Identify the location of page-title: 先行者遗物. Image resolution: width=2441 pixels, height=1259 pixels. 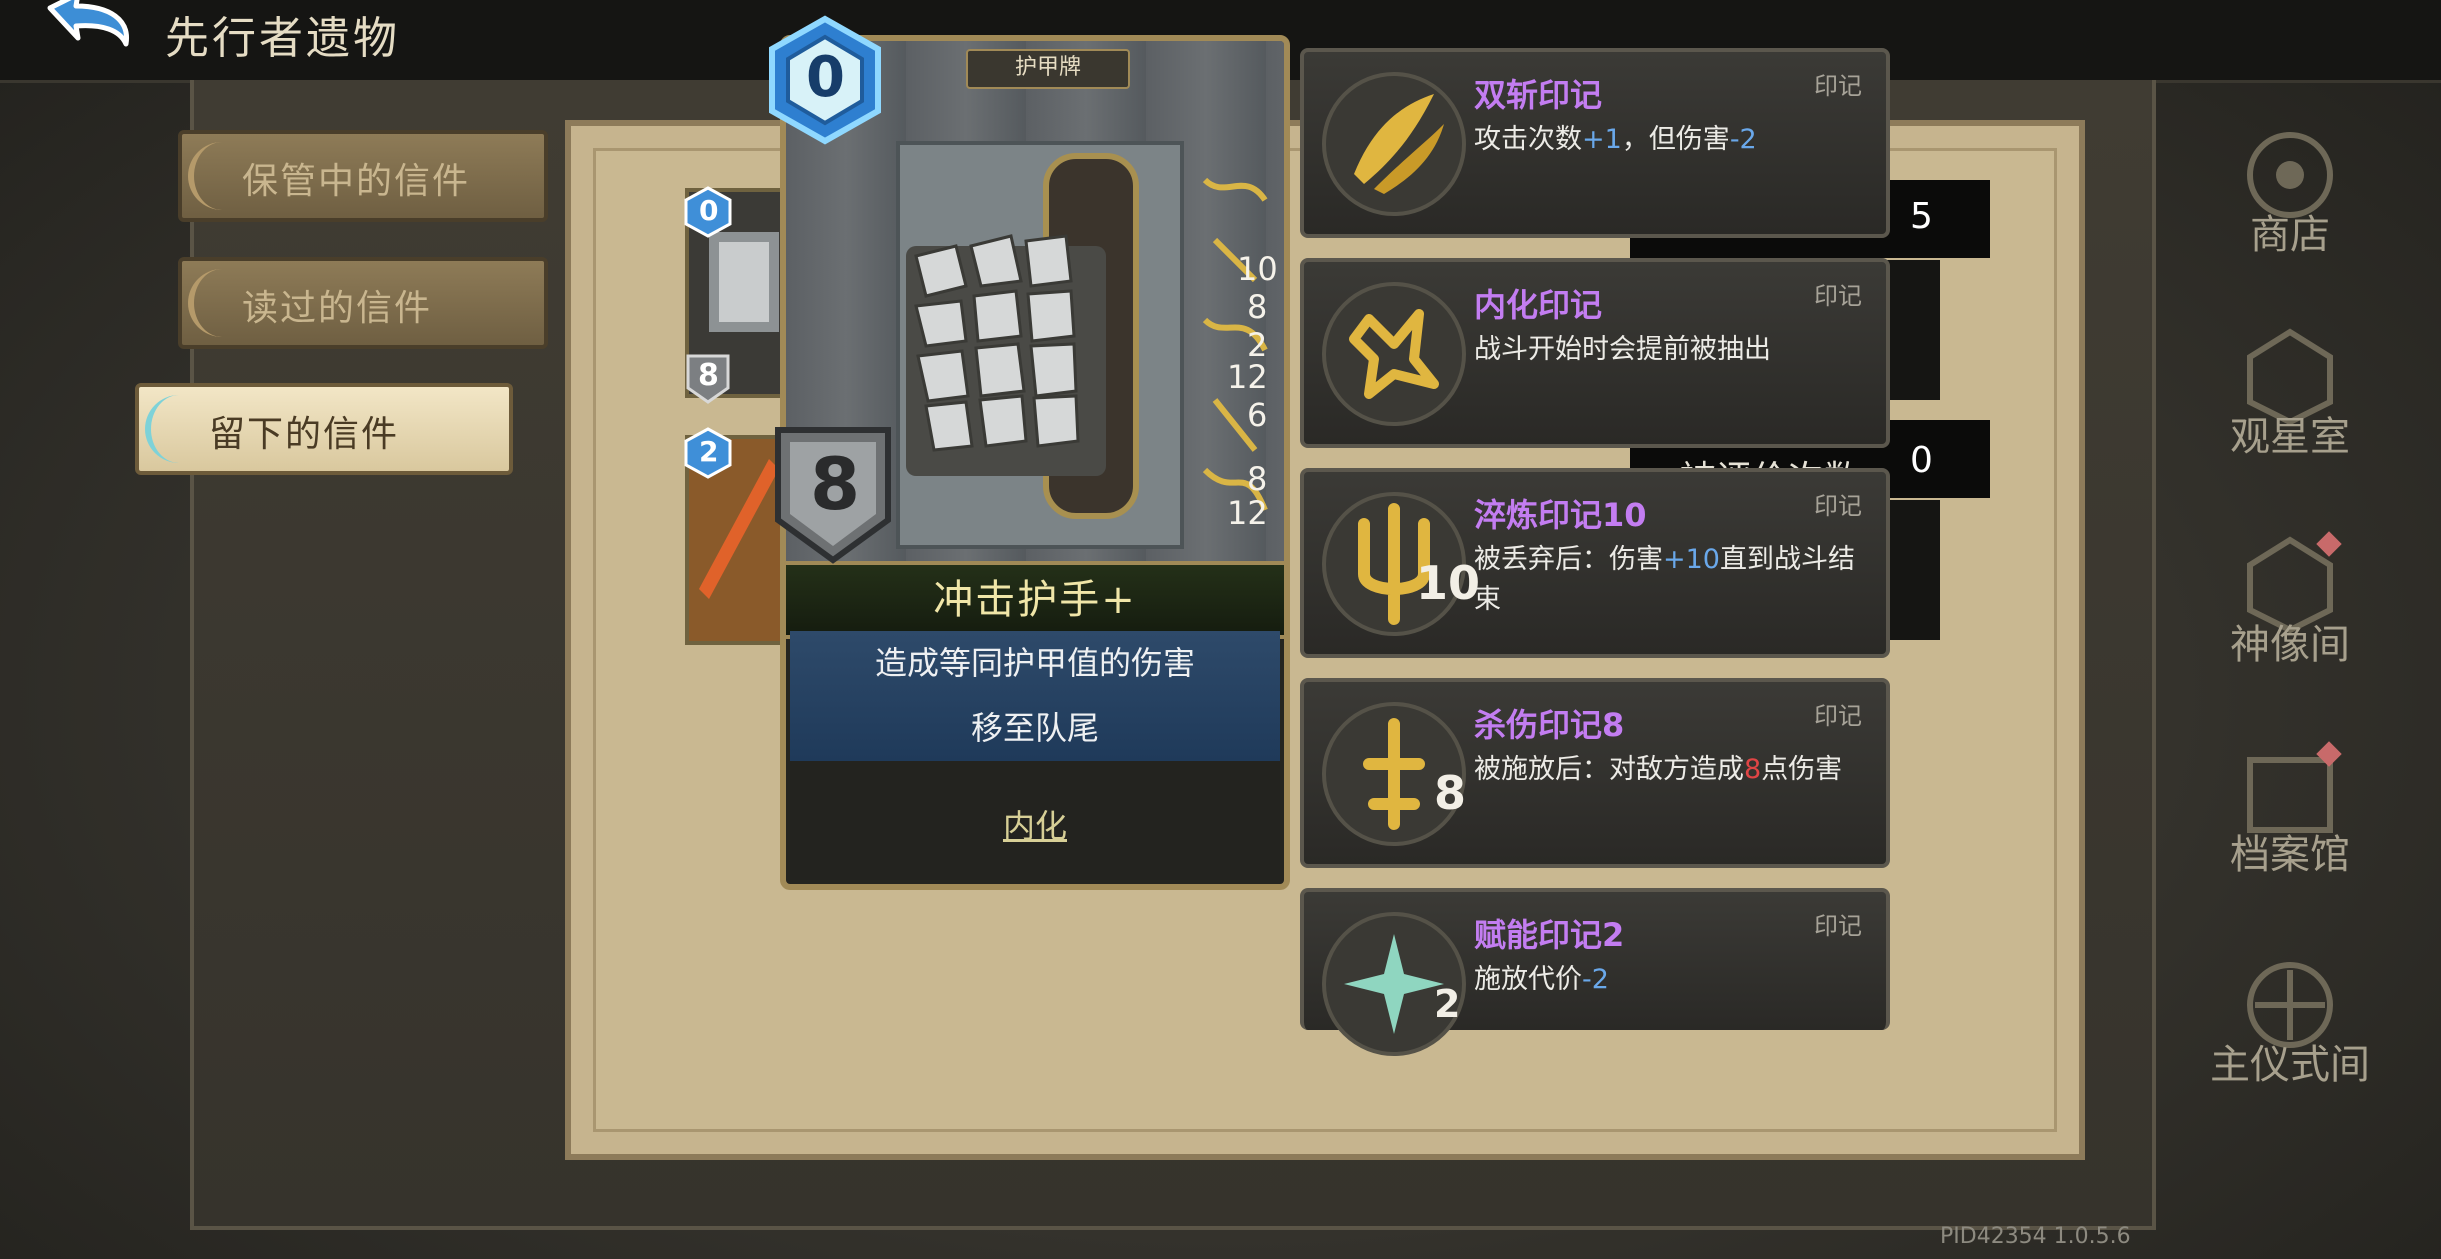
(282, 38).